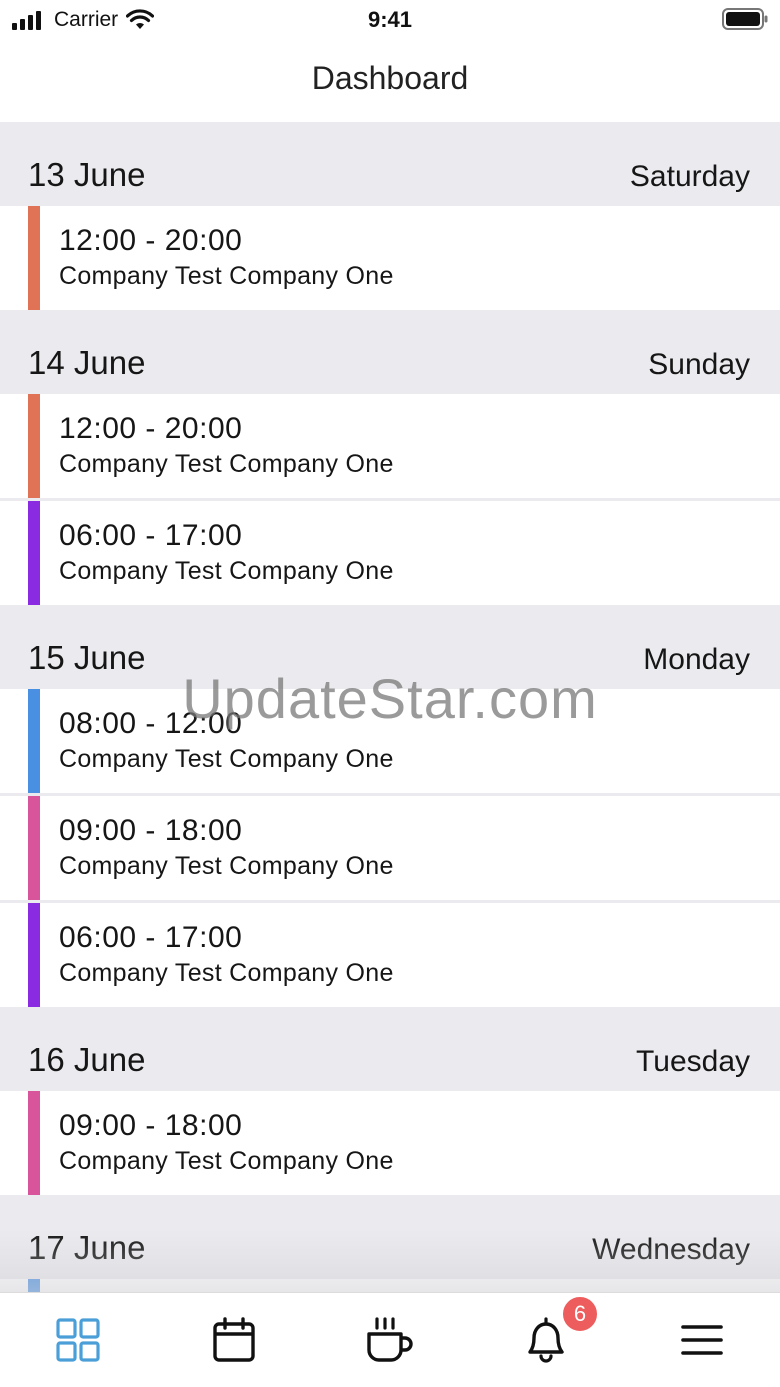  I want to click on status-time: 9:41, so click(390, 19).